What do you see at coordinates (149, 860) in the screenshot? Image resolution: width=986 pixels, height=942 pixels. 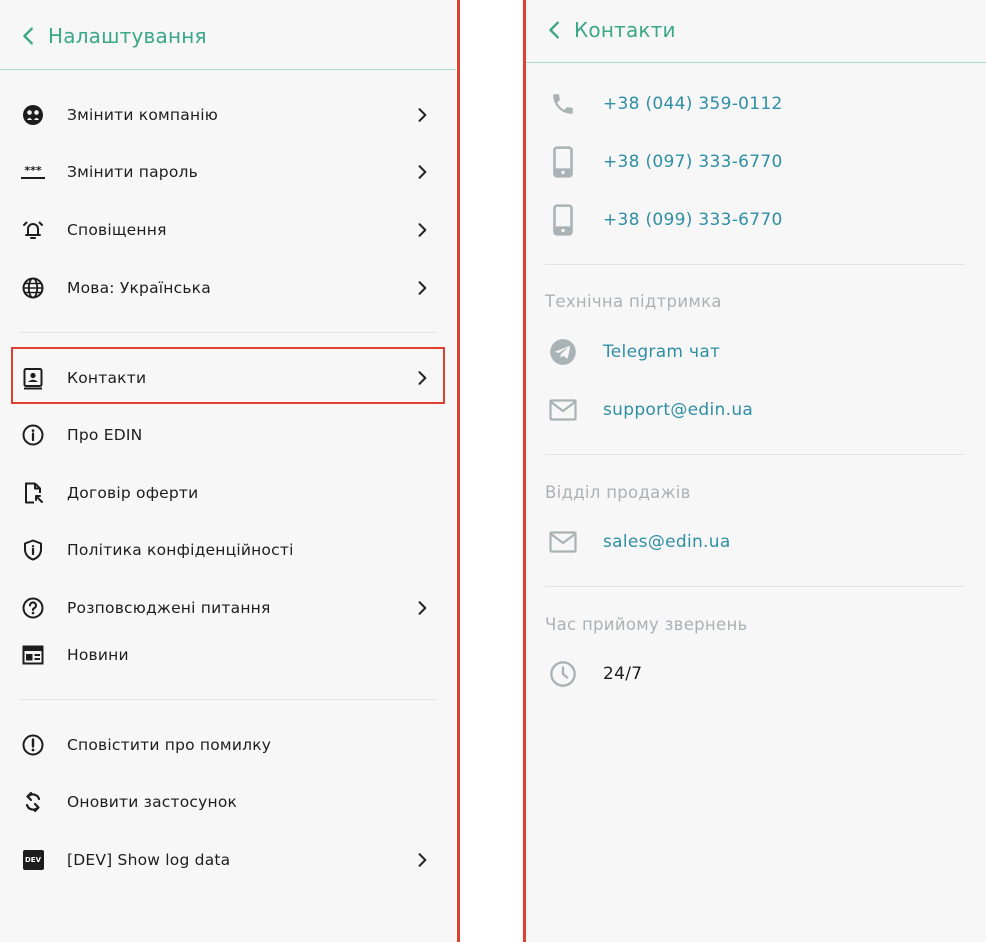 I see `menu-item-label: [DEV] Show log data` at bounding box center [149, 860].